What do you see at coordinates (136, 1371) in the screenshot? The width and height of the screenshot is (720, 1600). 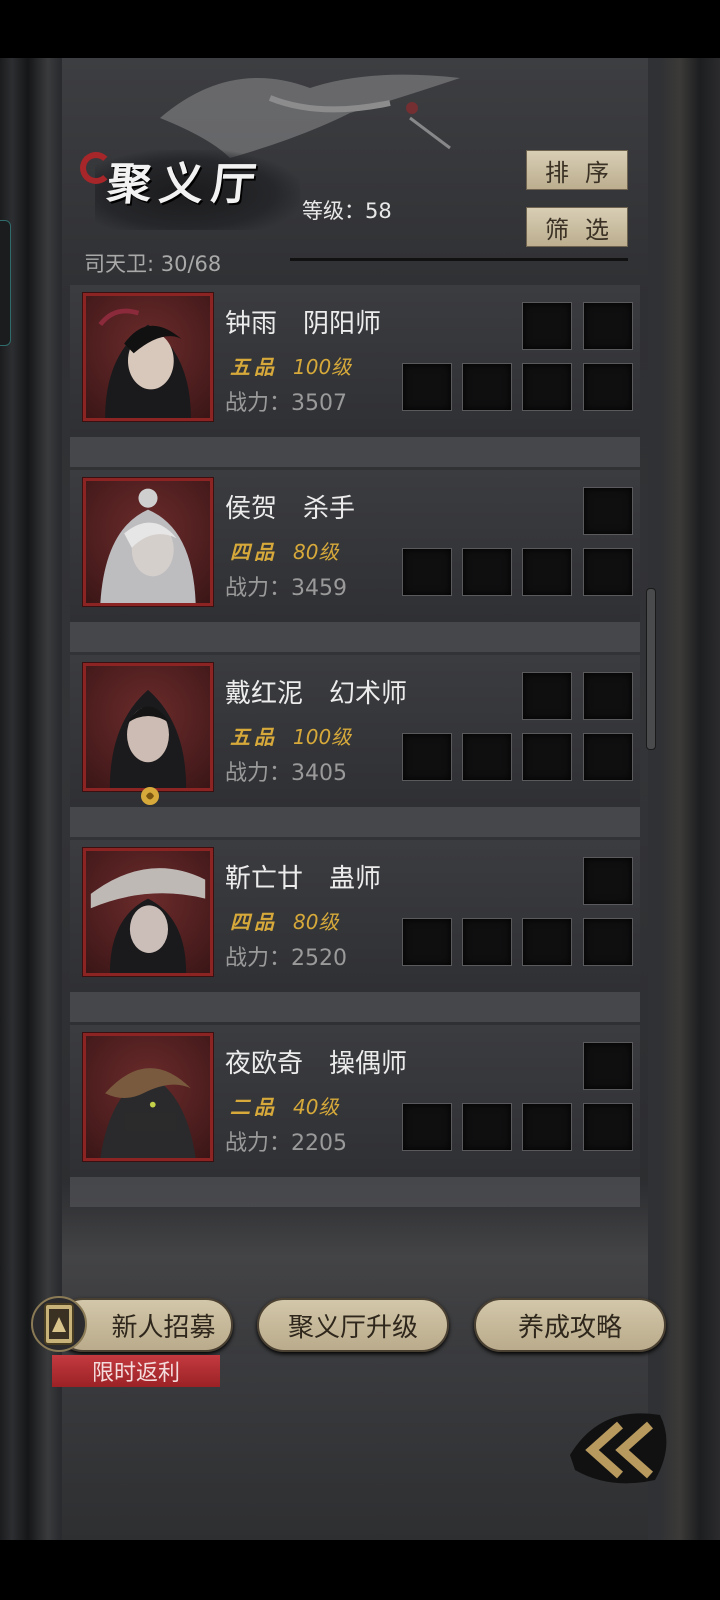 I see `limited-rebate-badge: 限时返利` at bounding box center [136, 1371].